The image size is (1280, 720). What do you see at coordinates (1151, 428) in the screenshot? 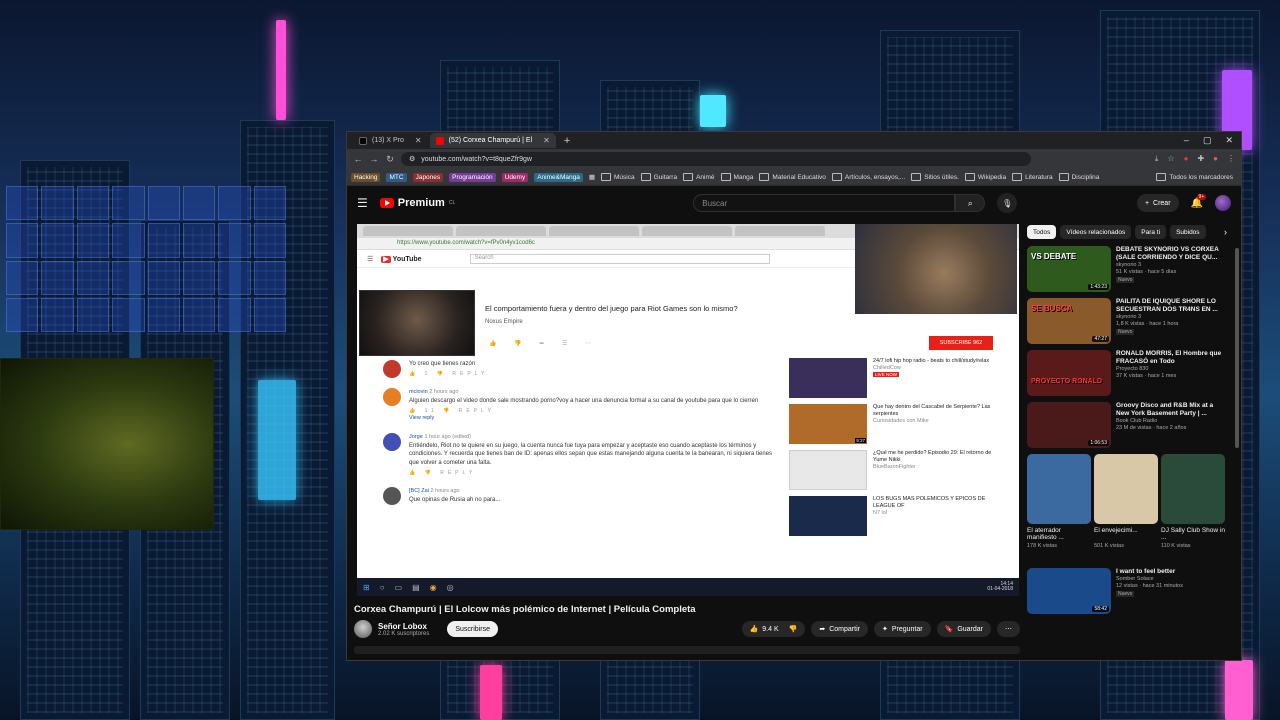
I see `video-views: 23 M de vistas · hace 2 años` at bounding box center [1151, 428].